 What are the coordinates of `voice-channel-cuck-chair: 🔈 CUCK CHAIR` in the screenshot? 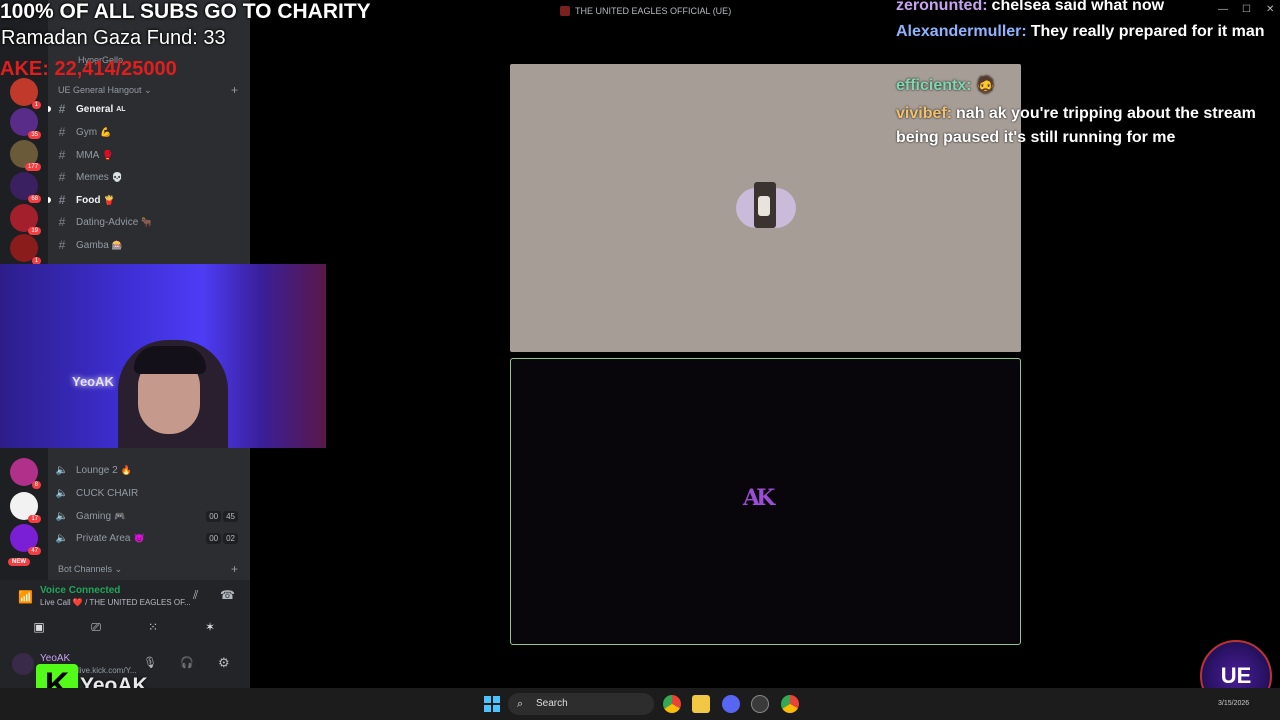 It's located at (149, 493).